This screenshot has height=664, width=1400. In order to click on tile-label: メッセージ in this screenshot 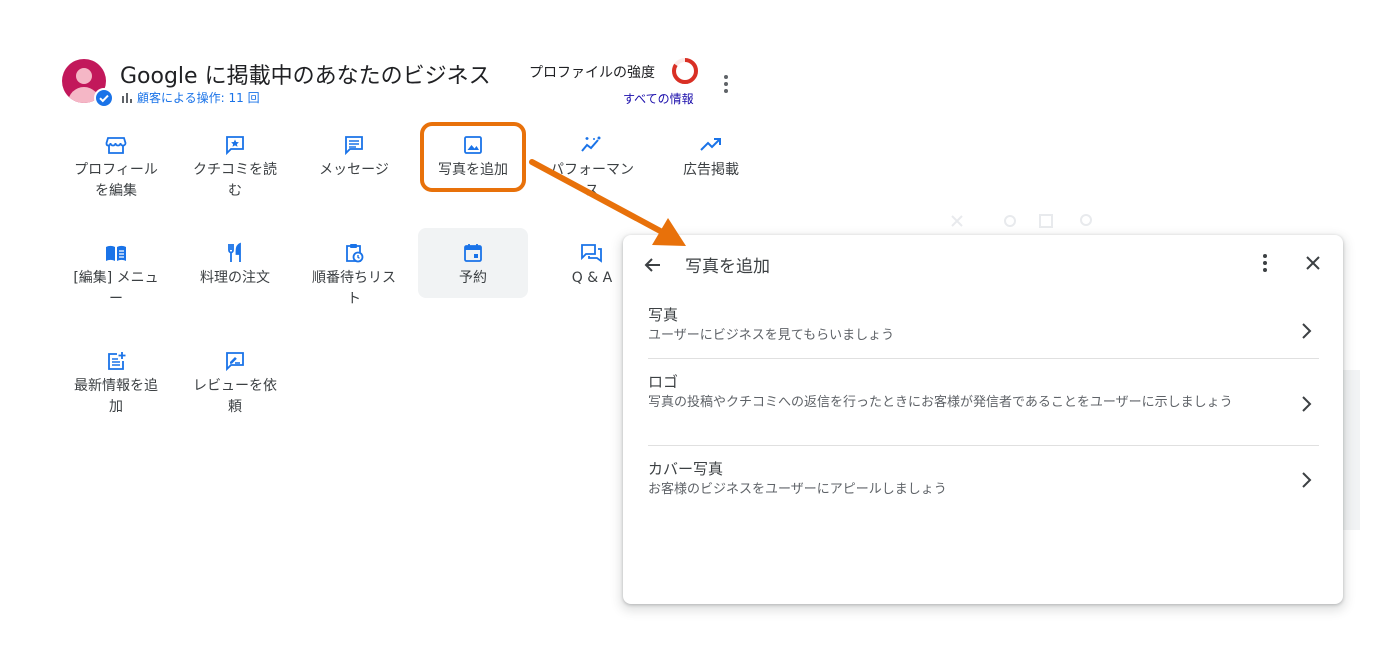, I will do `click(354, 170)`.